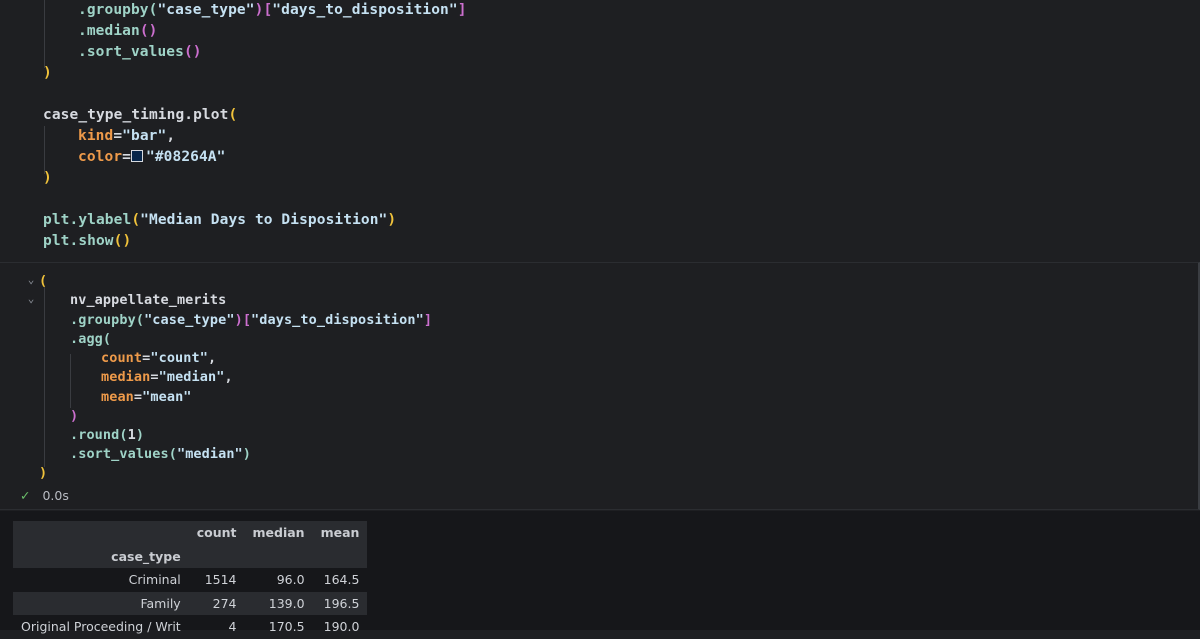 The width and height of the screenshot is (1200, 639). Describe the element at coordinates (190, 556) in the screenshot. I see `index-name-row: case_type` at that location.